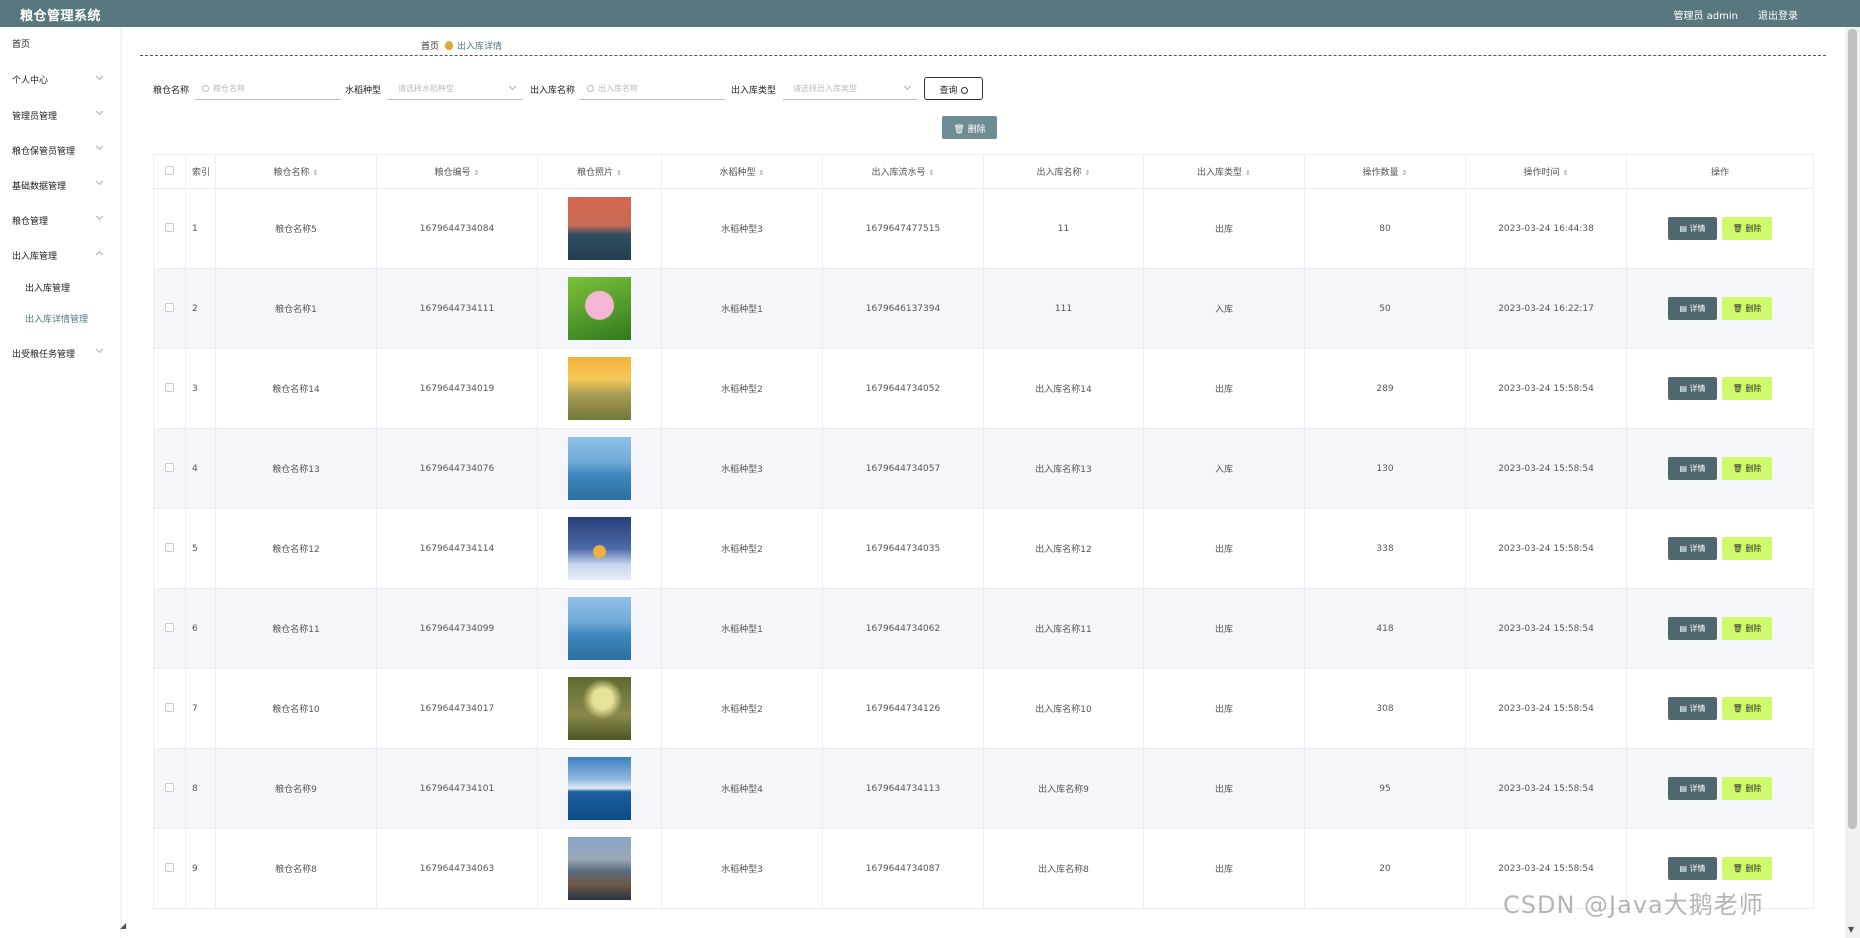 The image size is (1860, 938). I want to click on logout-link: 退出登录, so click(1778, 14).